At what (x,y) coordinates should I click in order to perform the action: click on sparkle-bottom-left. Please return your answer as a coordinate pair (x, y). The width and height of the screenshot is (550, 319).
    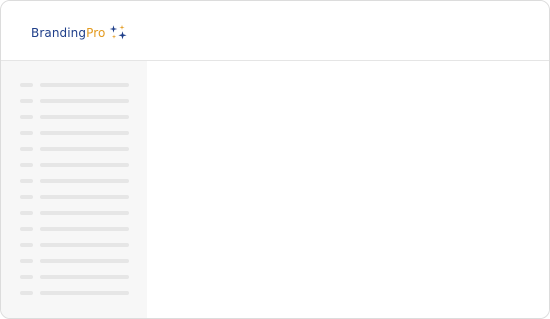
    Looking at the image, I should click on (114, 36).